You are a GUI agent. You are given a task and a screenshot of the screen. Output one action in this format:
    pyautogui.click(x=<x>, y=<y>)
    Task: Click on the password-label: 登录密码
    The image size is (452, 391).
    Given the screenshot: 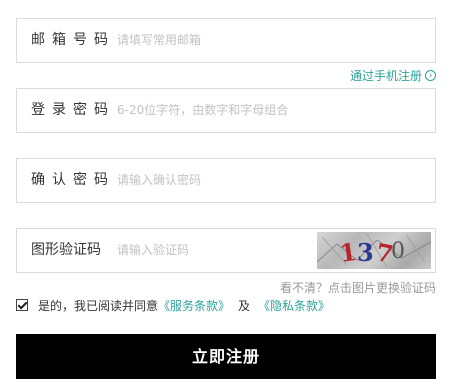 What is the action you would take?
    pyautogui.click(x=73, y=110)
    